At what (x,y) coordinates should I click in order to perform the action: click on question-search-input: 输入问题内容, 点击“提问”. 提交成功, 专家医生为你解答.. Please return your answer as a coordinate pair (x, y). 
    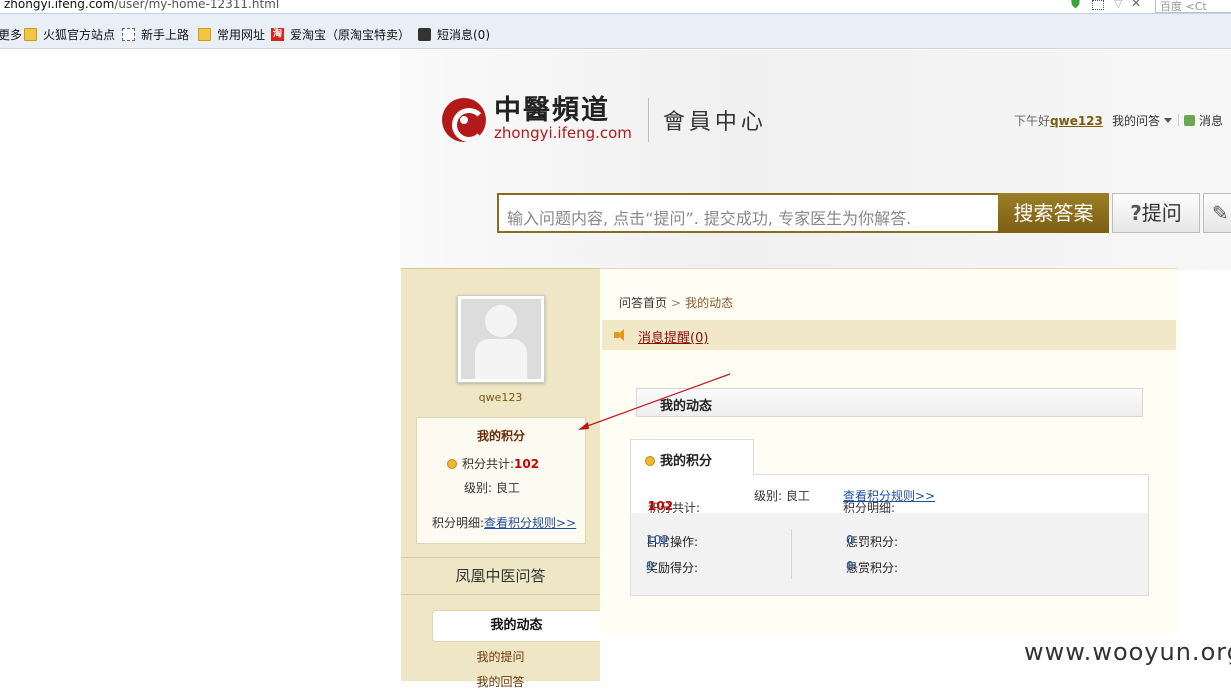
    Looking at the image, I should click on (748, 213).